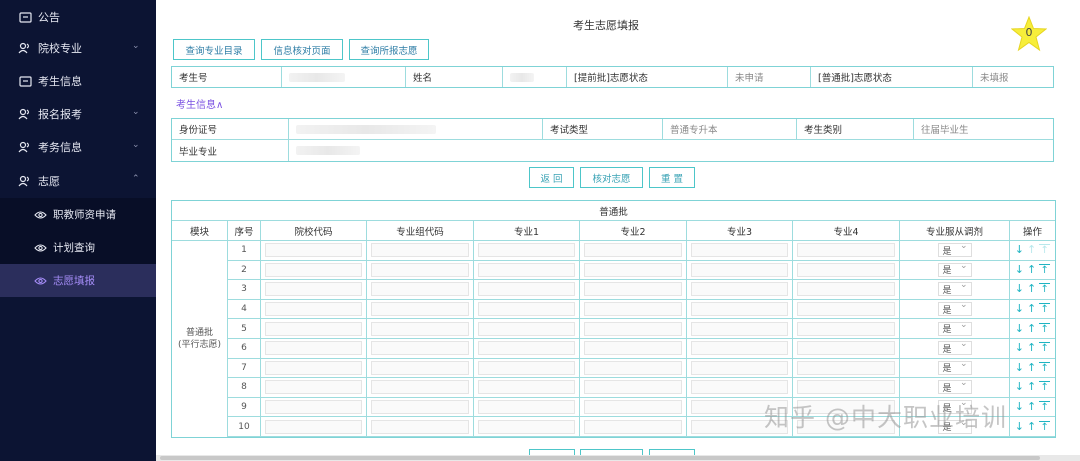 Image resolution: width=1080 pixels, height=461 pixels. What do you see at coordinates (78, 146) in the screenshot?
I see `sidebar-item-exam-affairs: 考务信息 ⌄` at bounding box center [78, 146].